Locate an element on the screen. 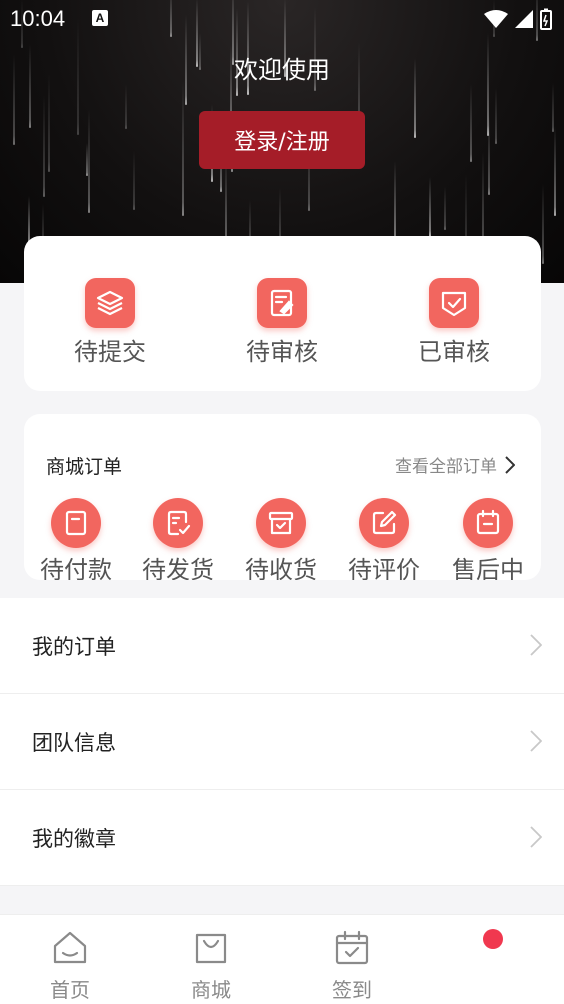  bottom-tab-bar: 首页 商城 签到 is located at coordinates (282, 959).